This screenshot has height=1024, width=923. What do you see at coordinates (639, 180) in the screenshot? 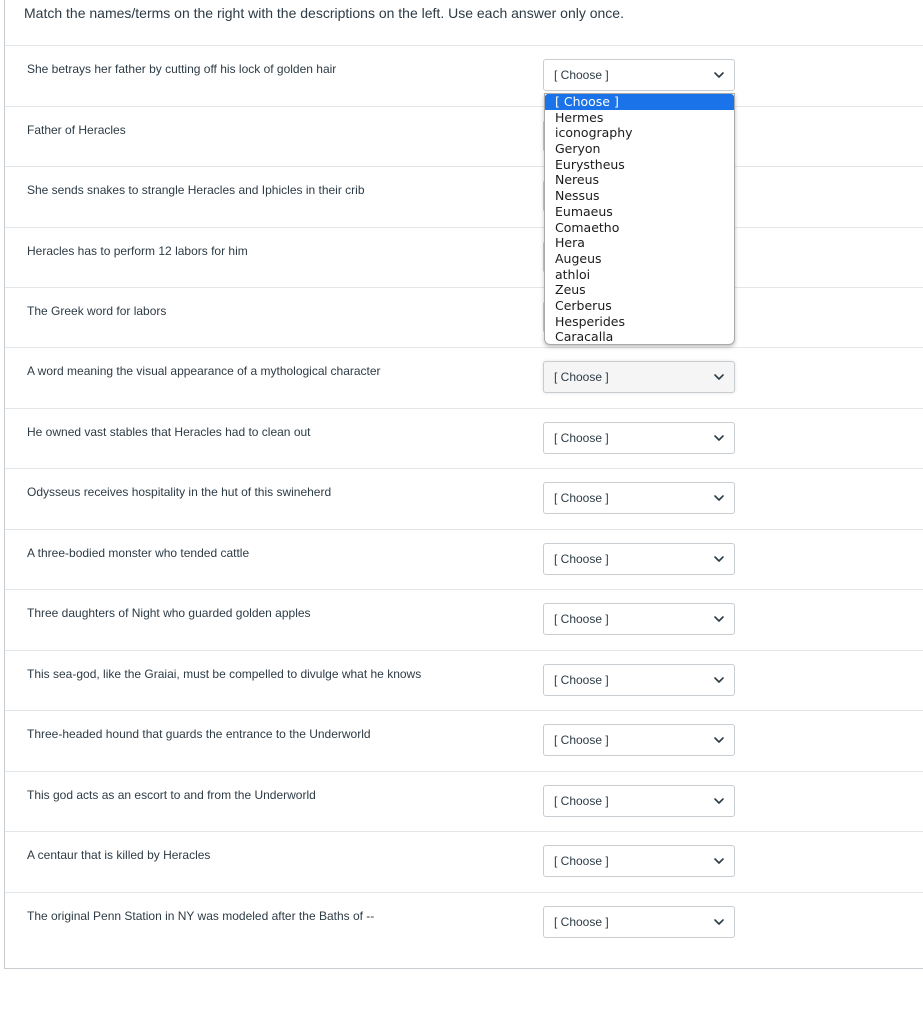
I see `dropdown-option: Nereus` at bounding box center [639, 180].